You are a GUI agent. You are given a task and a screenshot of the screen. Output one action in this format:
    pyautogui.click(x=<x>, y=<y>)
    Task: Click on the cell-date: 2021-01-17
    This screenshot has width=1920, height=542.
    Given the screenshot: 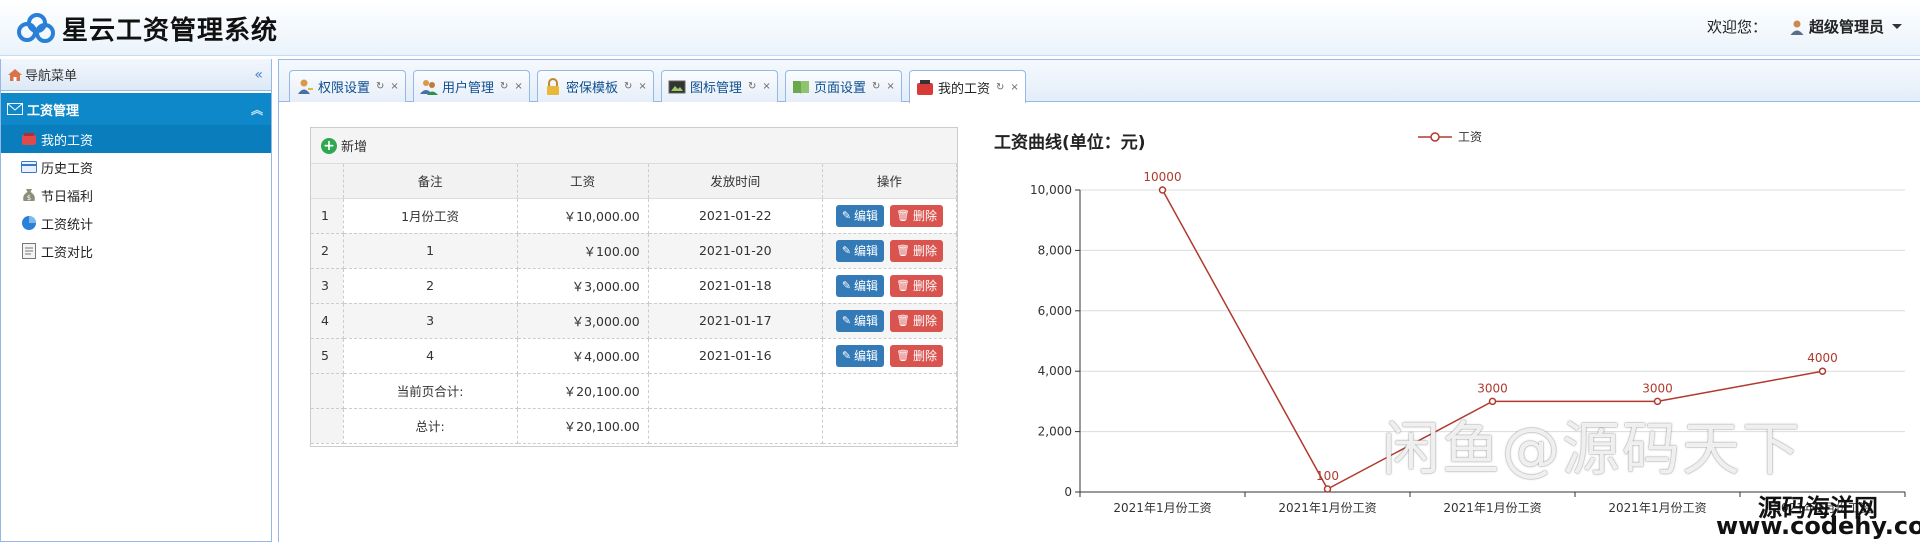 What is the action you would take?
    pyautogui.click(x=735, y=321)
    